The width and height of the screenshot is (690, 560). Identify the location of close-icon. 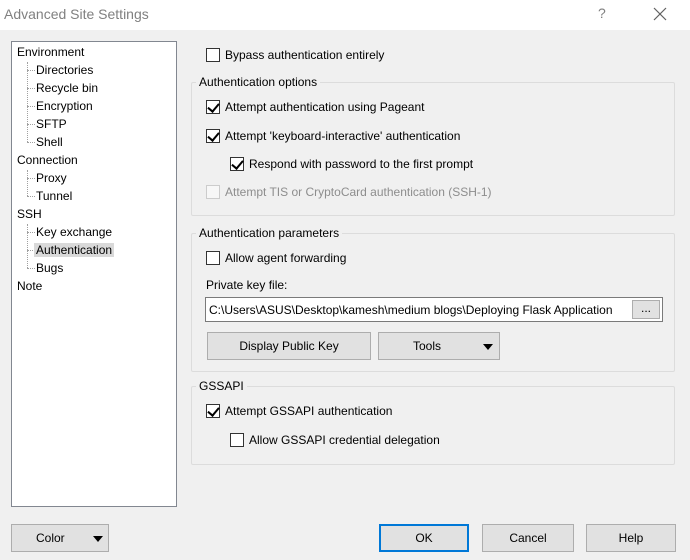
(660, 14).